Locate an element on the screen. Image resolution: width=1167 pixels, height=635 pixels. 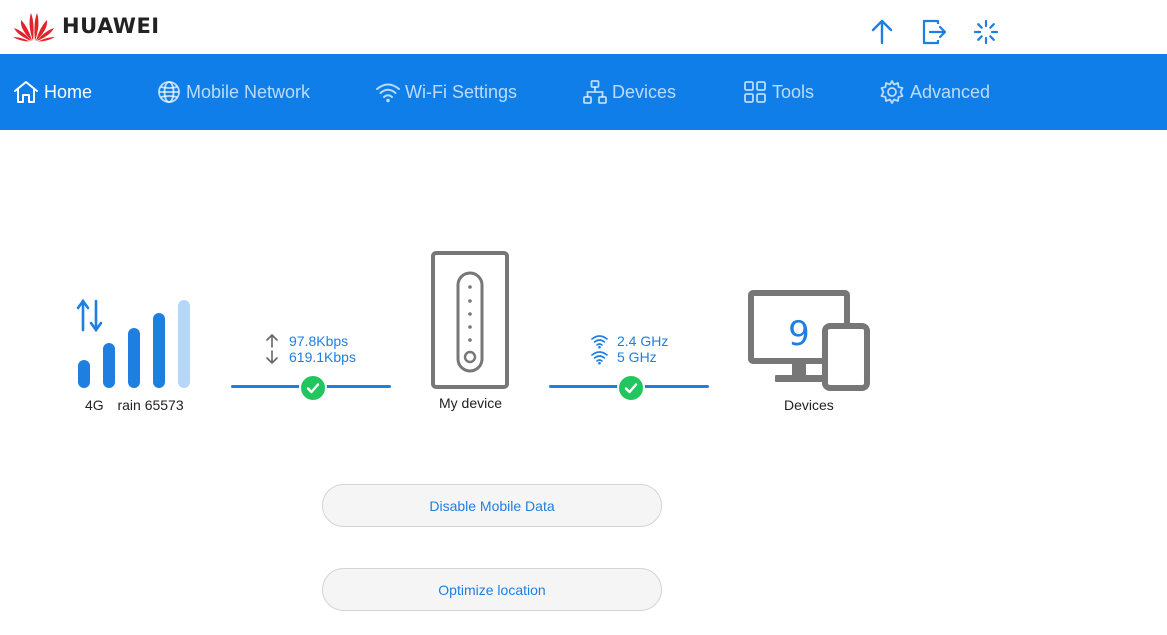
wifi-band-row-24: 2.4 GHz is located at coordinates (629, 341).